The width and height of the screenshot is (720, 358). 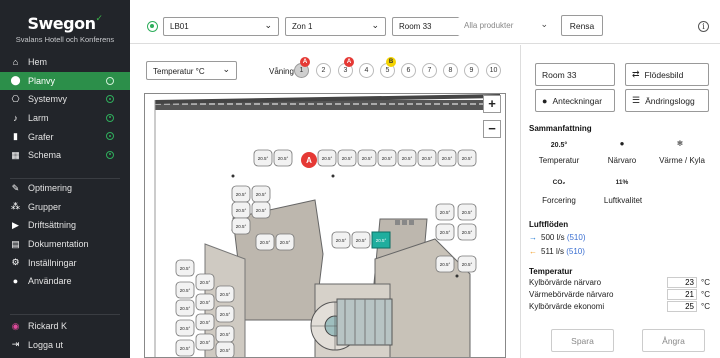 I want to click on clear-button: Rensa, so click(x=582, y=25).